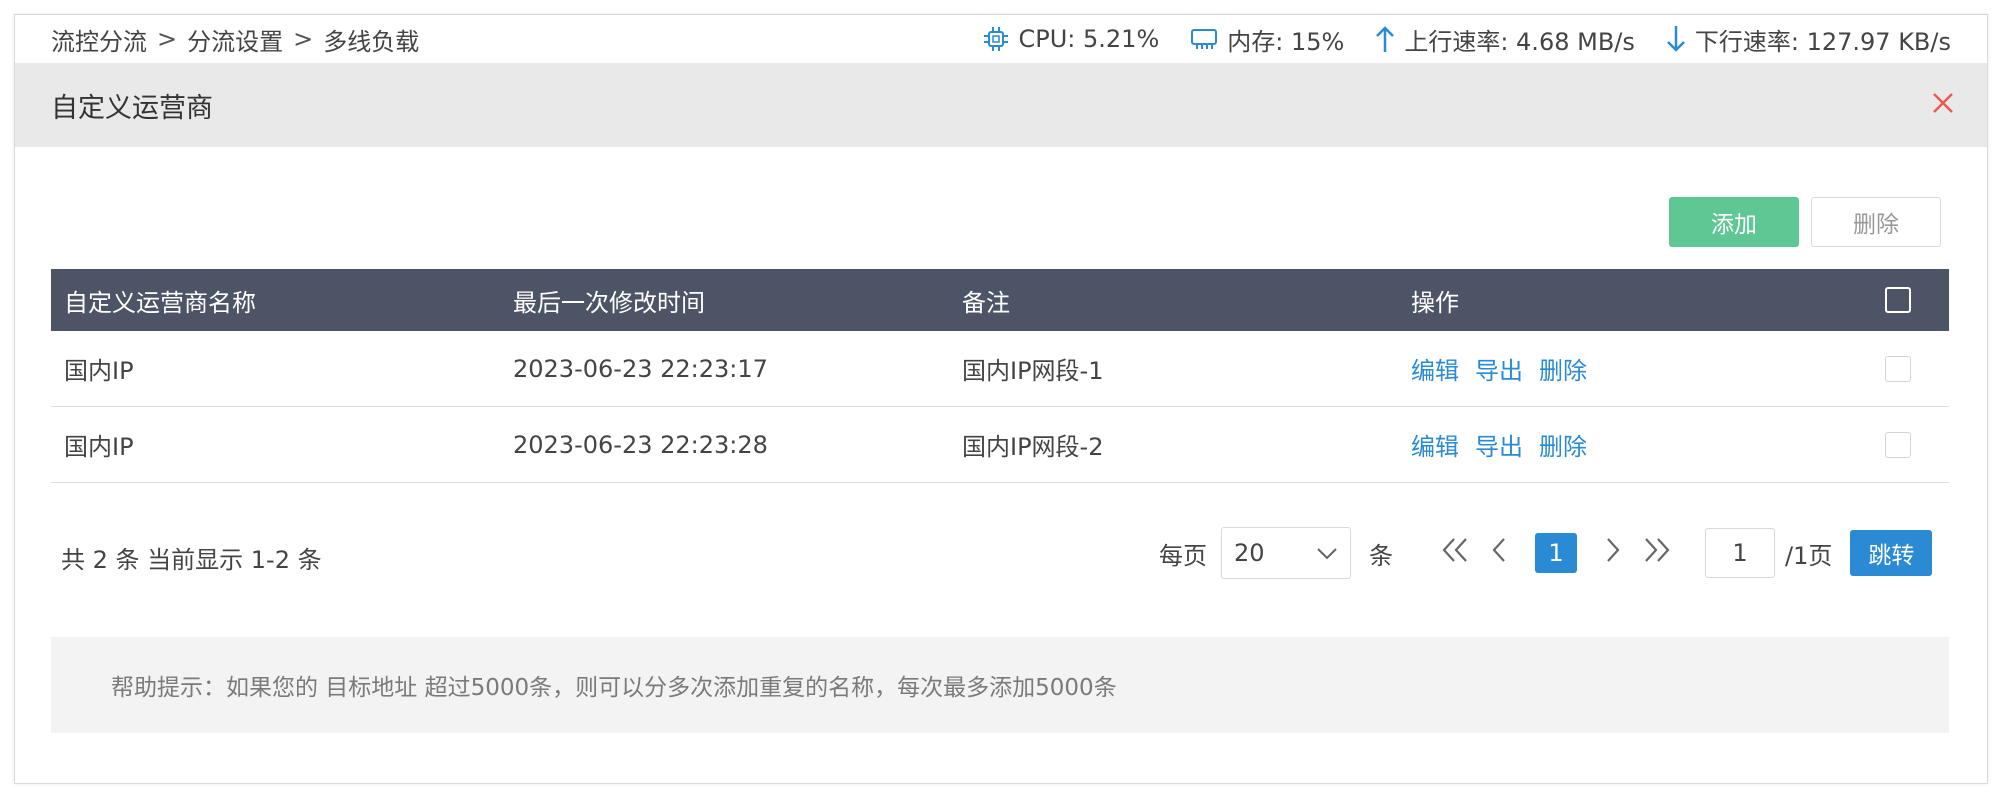 The width and height of the screenshot is (2000, 796). What do you see at coordinates (1556, 553) in the screenshot?
I see `current-page-button: 1` at bounding box center [1556, 553].